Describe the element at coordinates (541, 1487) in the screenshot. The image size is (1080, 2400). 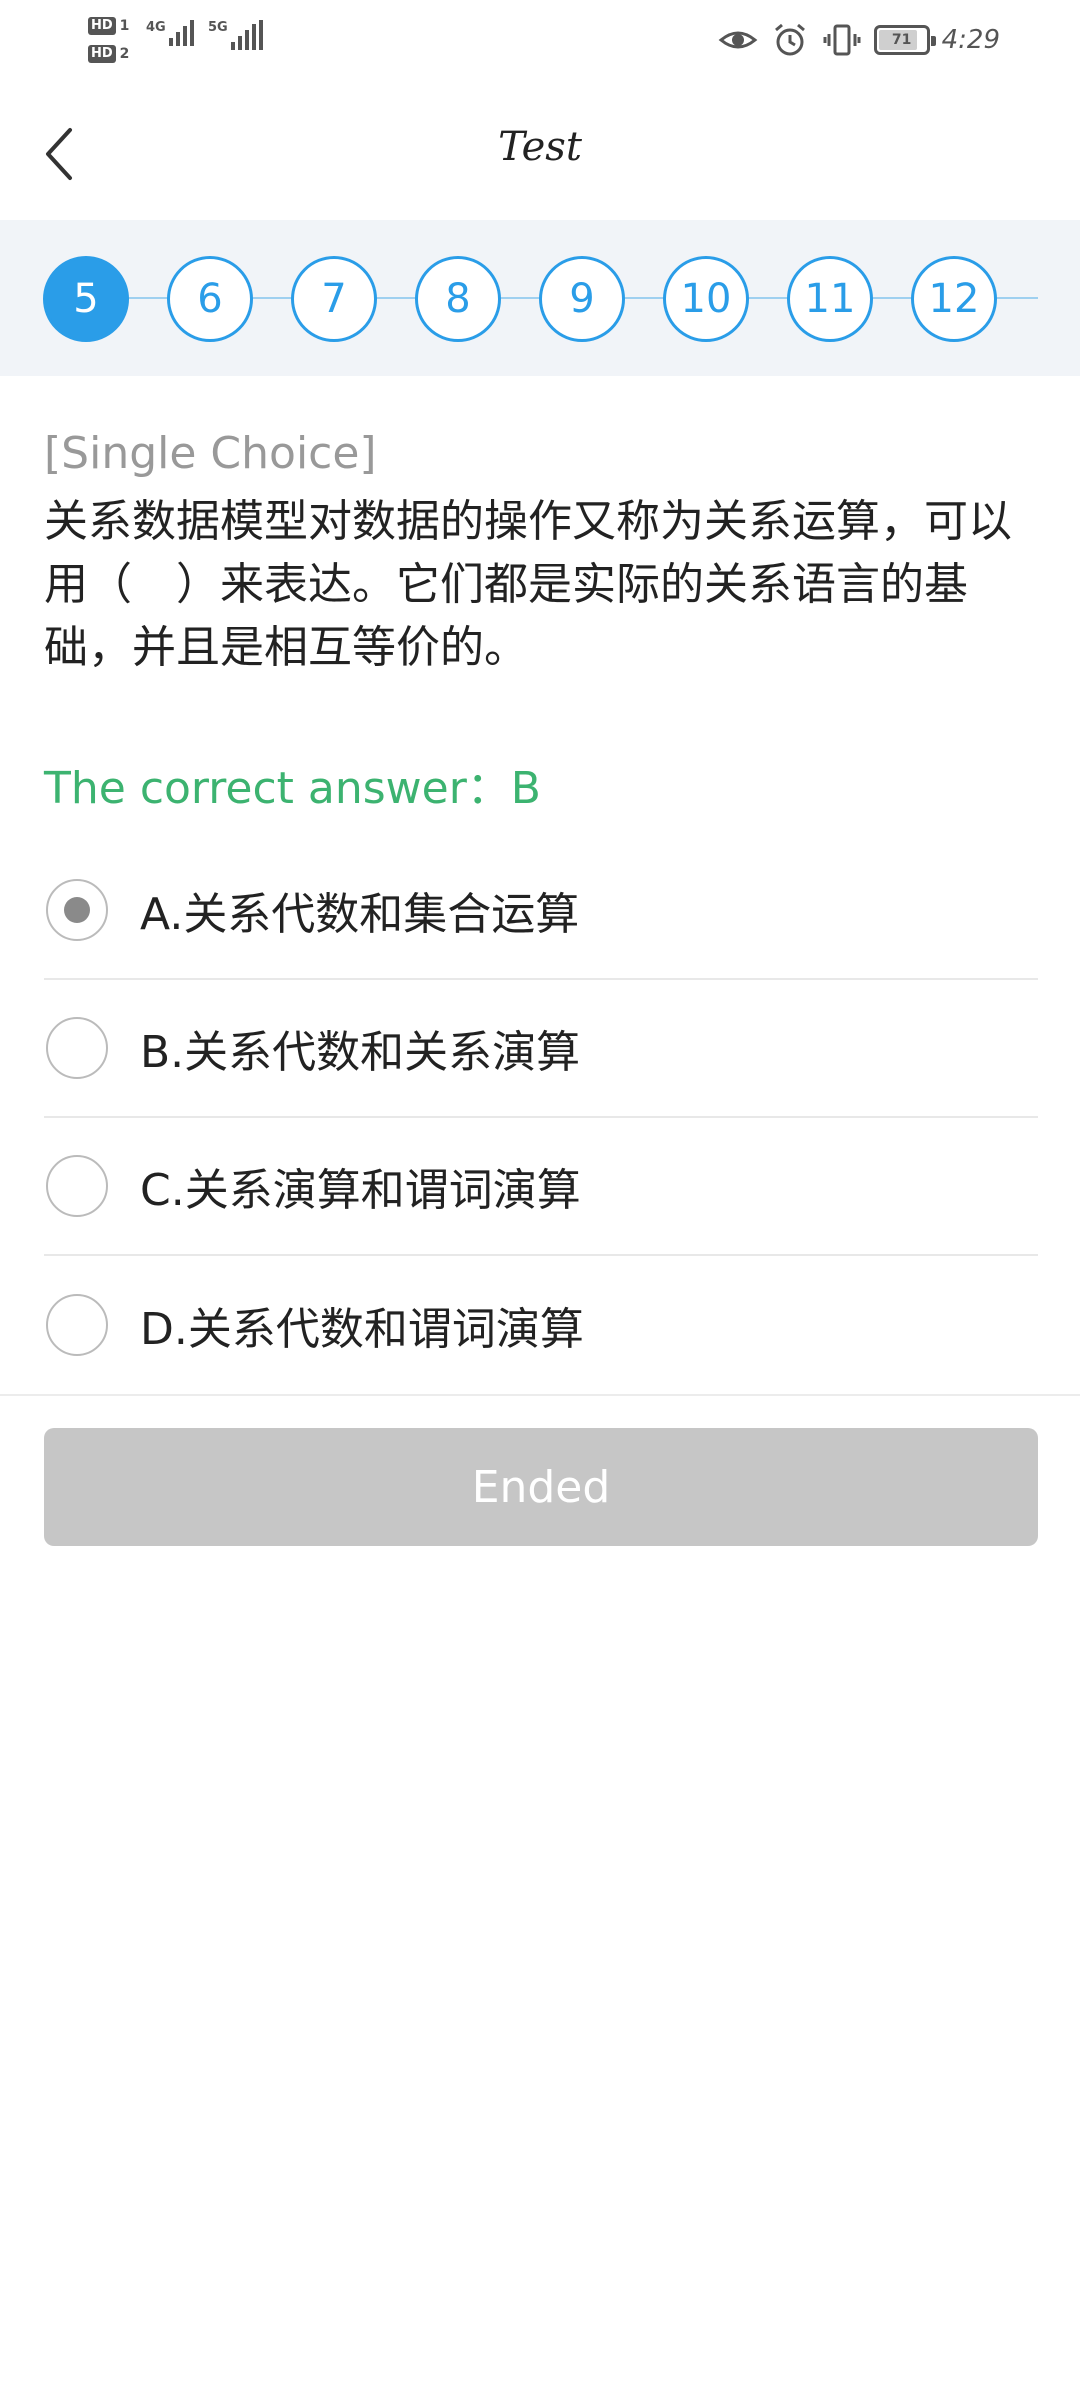
I see `ended-button: Ended` at that location.